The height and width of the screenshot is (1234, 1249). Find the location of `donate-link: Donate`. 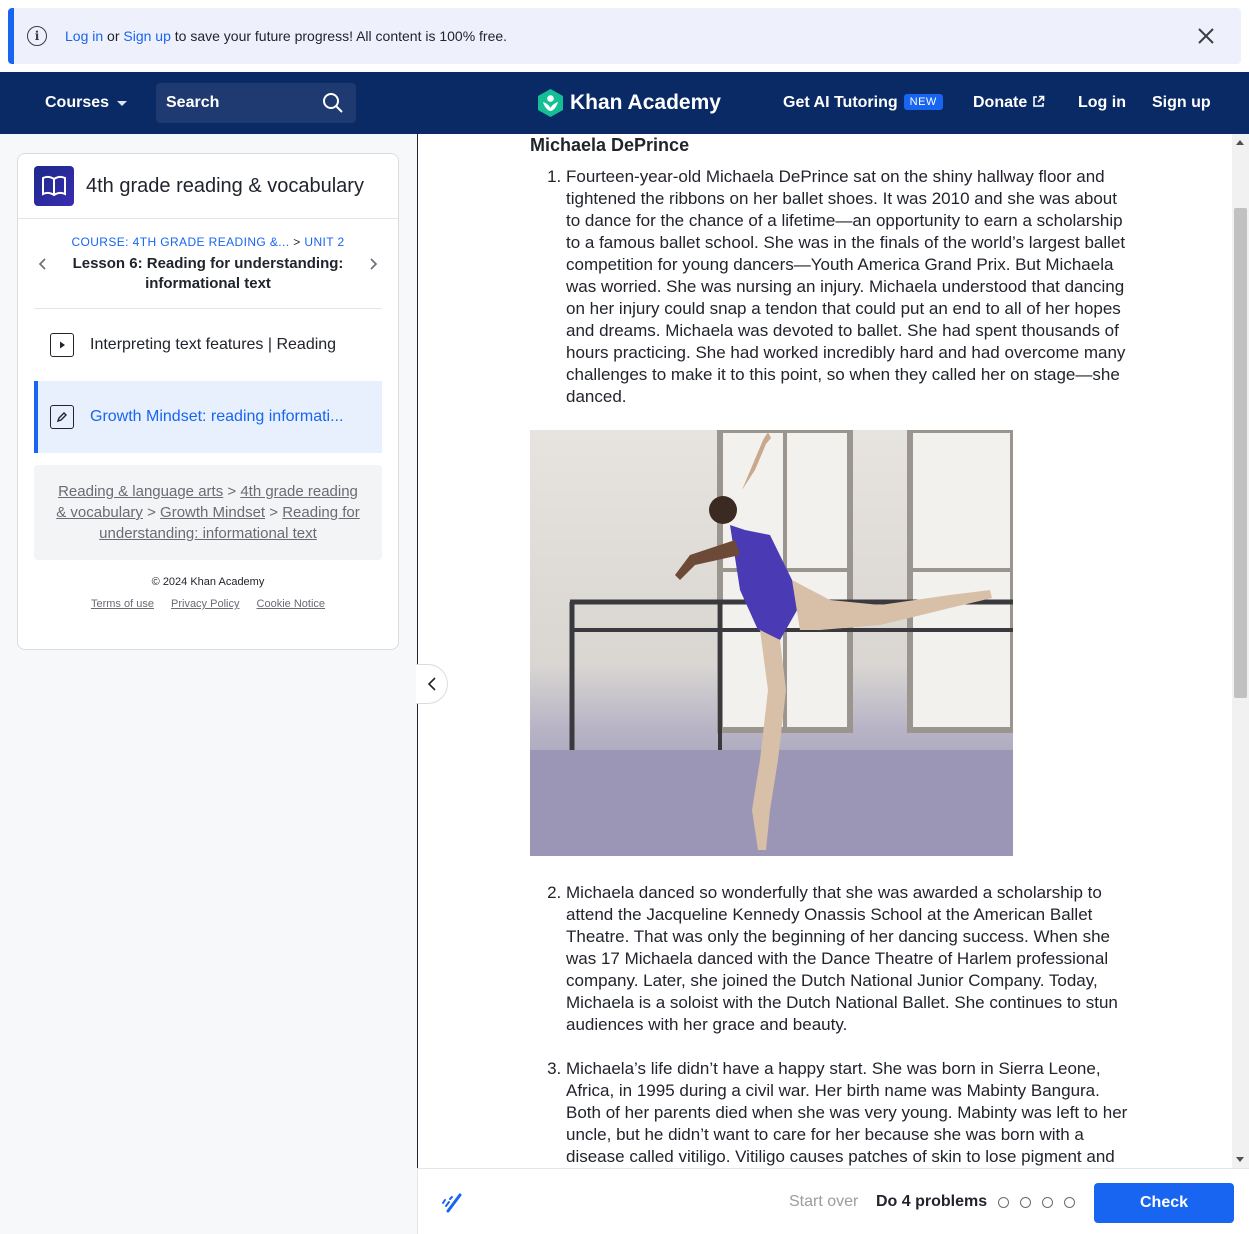

donate-link: Donate is located at coordinates (1009, 103).